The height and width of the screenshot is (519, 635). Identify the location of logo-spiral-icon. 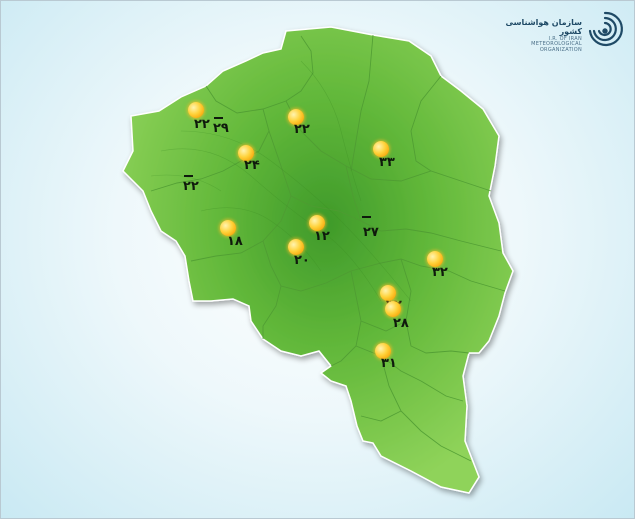
(605, 29).